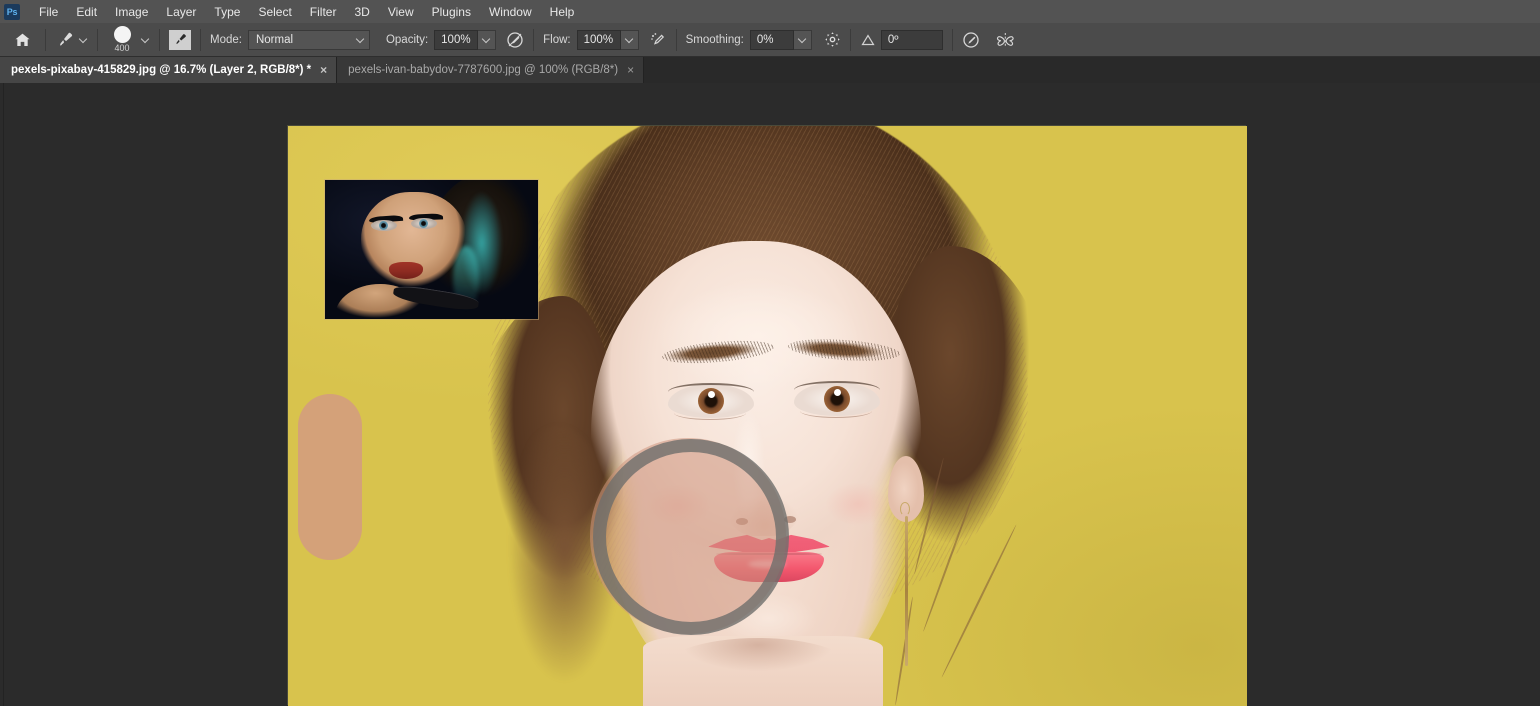 The width and height of the screenshot is (1540, 706). I want to click on brush-tip-preview-icon, so click(122, 34).